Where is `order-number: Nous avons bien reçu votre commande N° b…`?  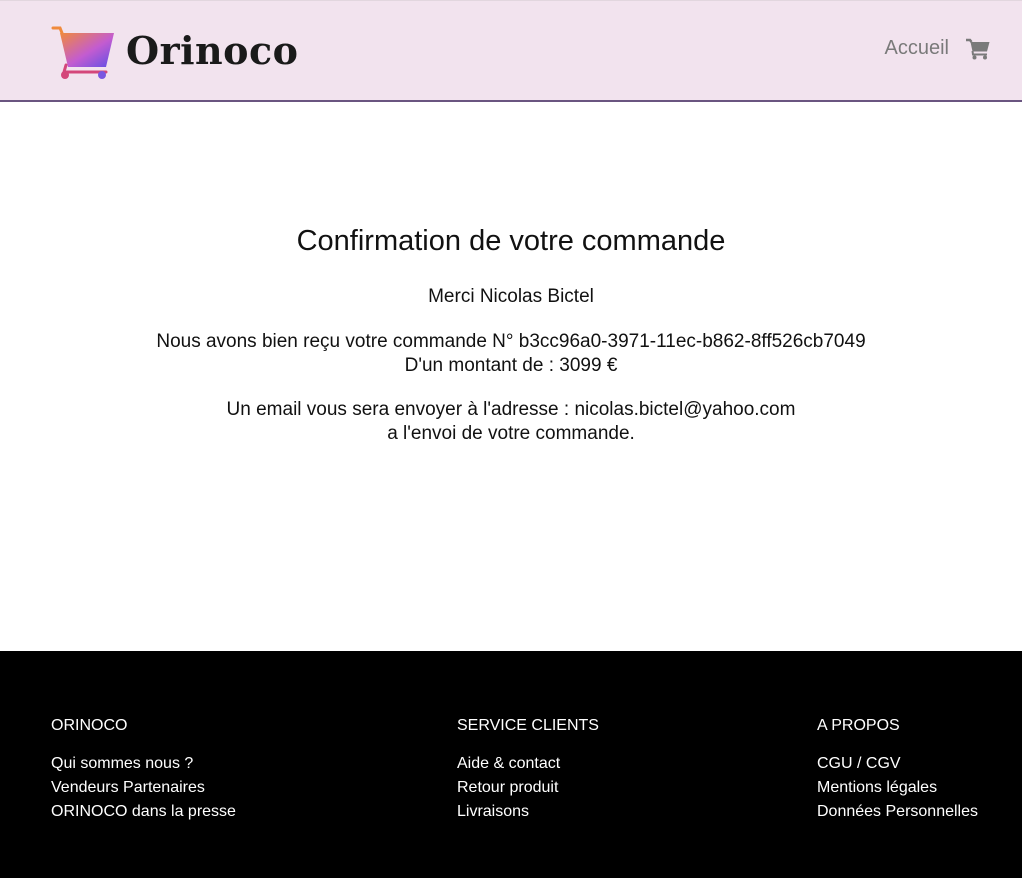
order-number: Nous avons bien reçu votre commande N° b… is located at coordinates (511, 341).